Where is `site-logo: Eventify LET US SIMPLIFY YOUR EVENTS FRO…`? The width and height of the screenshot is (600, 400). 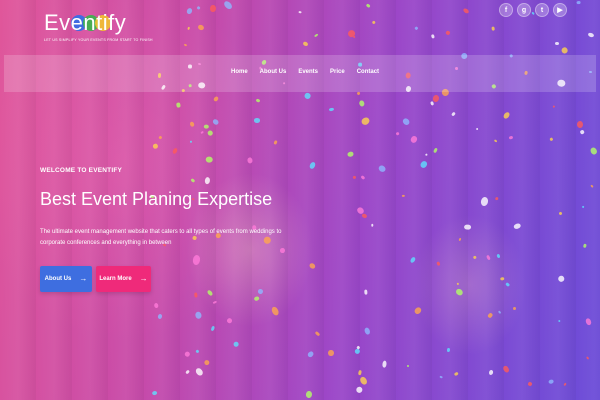 site-logo: Eventify LET US SIMPLIFY YOUR EVENTS FRO… is located at coordinates (98, 27).